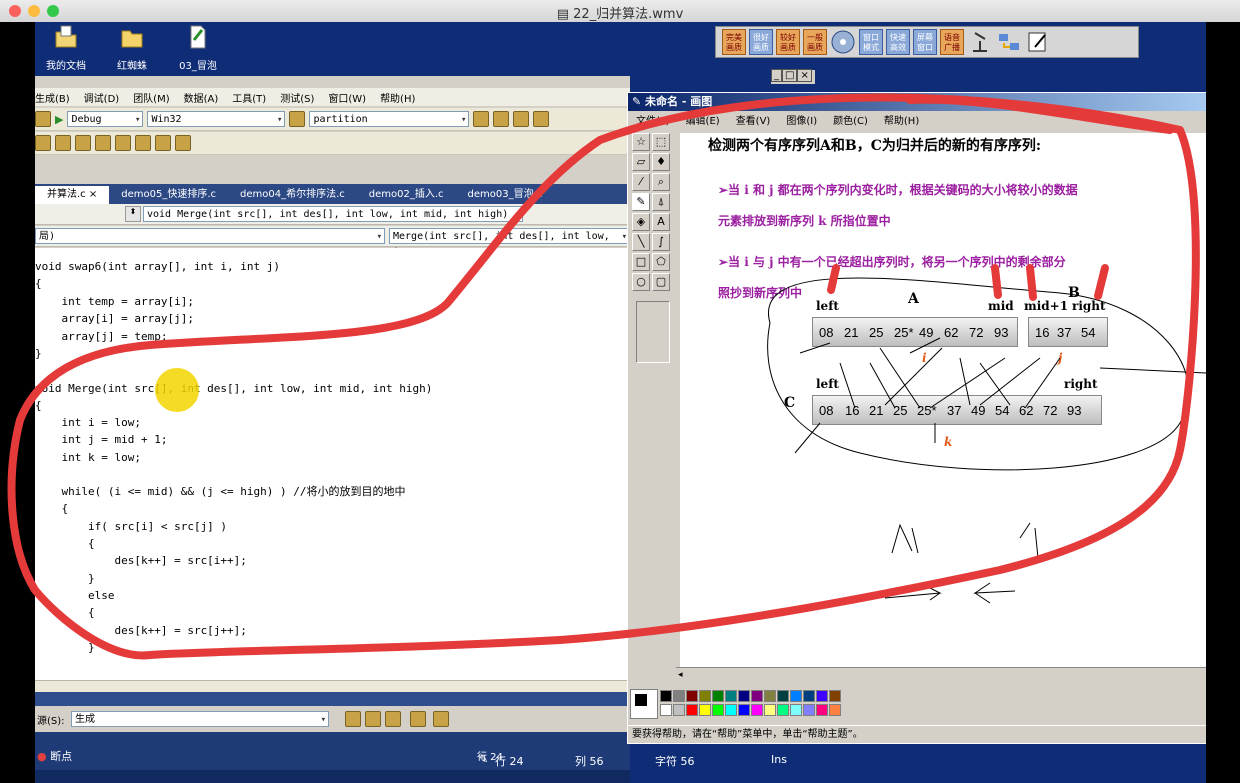  Describe the element at coordinates (347, 97) in the screenshot. I see `menu-window: 窗口(W)` at that location.